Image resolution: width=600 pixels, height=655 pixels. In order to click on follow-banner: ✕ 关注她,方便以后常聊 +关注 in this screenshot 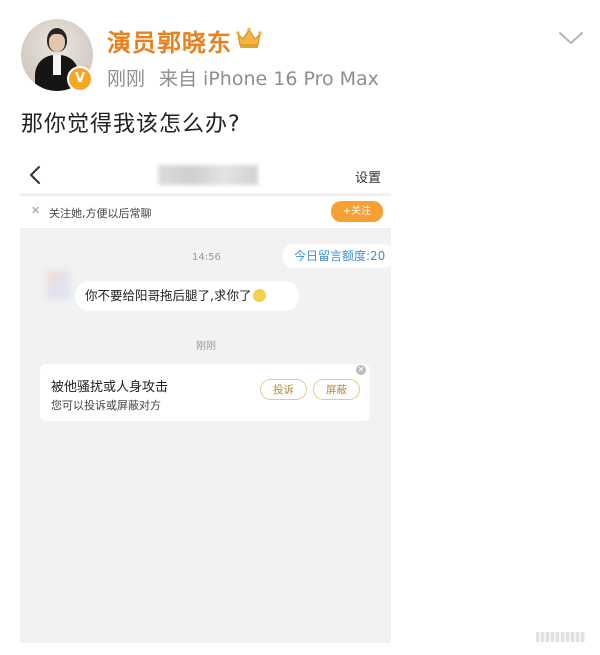, I will do `click(205, 212)`.